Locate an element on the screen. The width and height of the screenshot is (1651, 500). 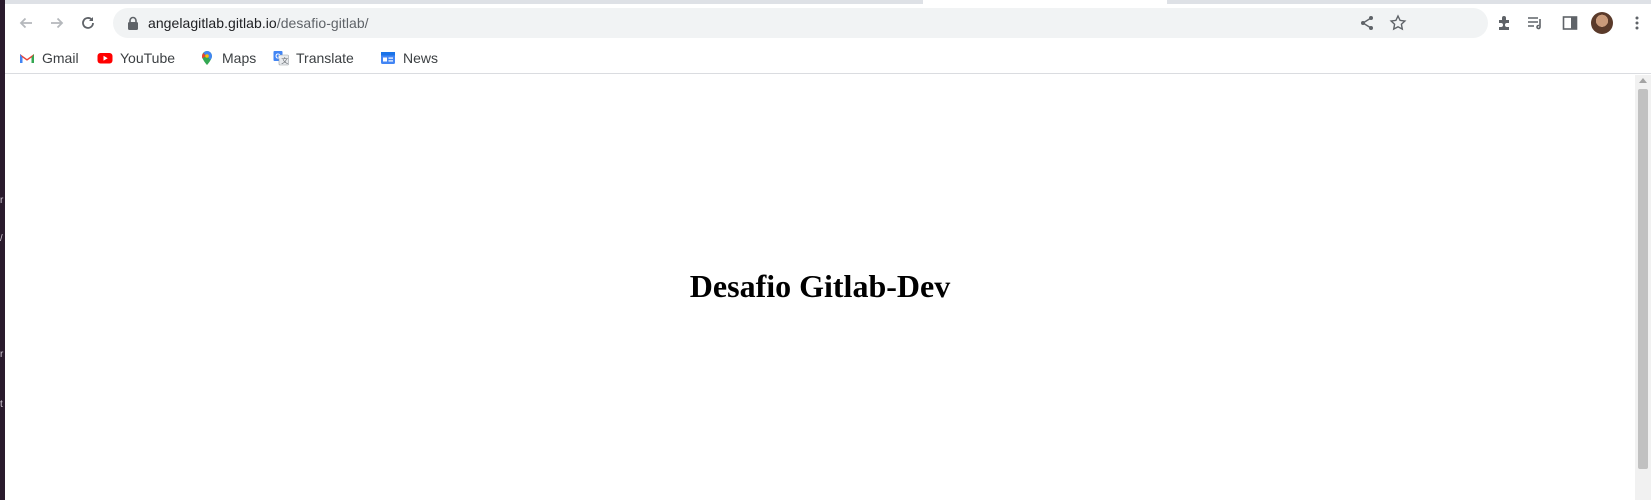
reading-list-icon is located at coordinates (1534, 23).